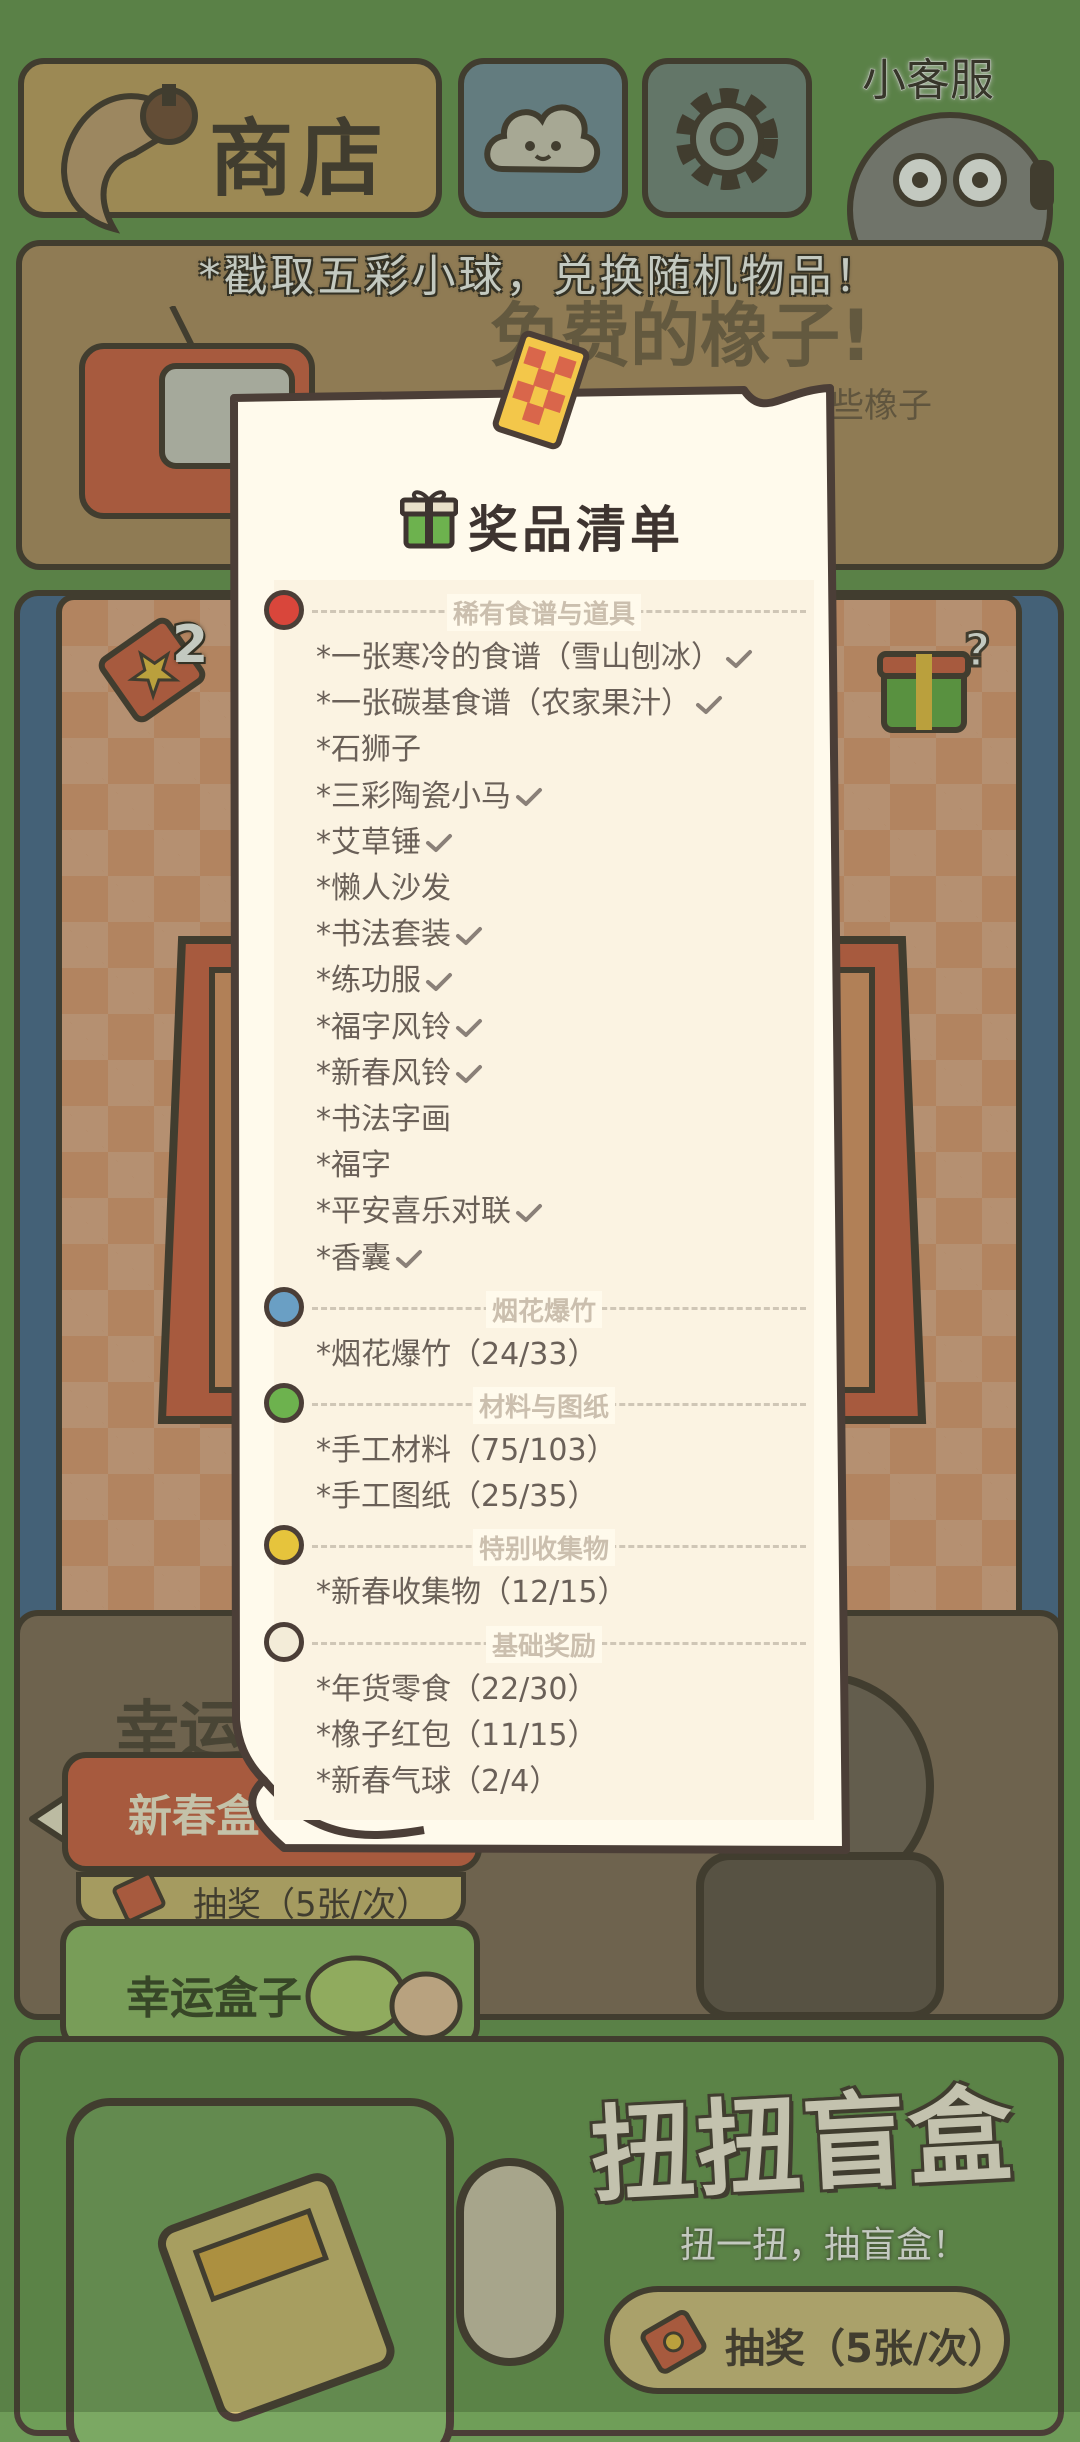 This screenshot has height=2442, width=1080. I want to click on prize-item-label: *艾草锤, so click(368, 842).